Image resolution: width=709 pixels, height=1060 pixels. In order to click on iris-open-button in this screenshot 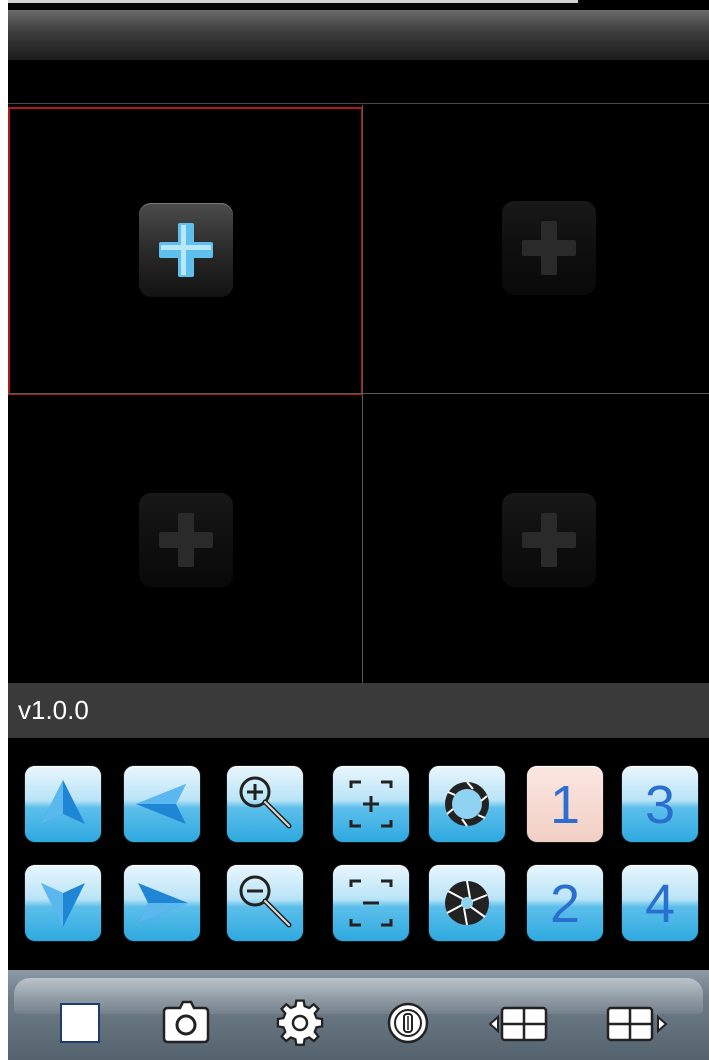, I will do `click(467, 804)`.